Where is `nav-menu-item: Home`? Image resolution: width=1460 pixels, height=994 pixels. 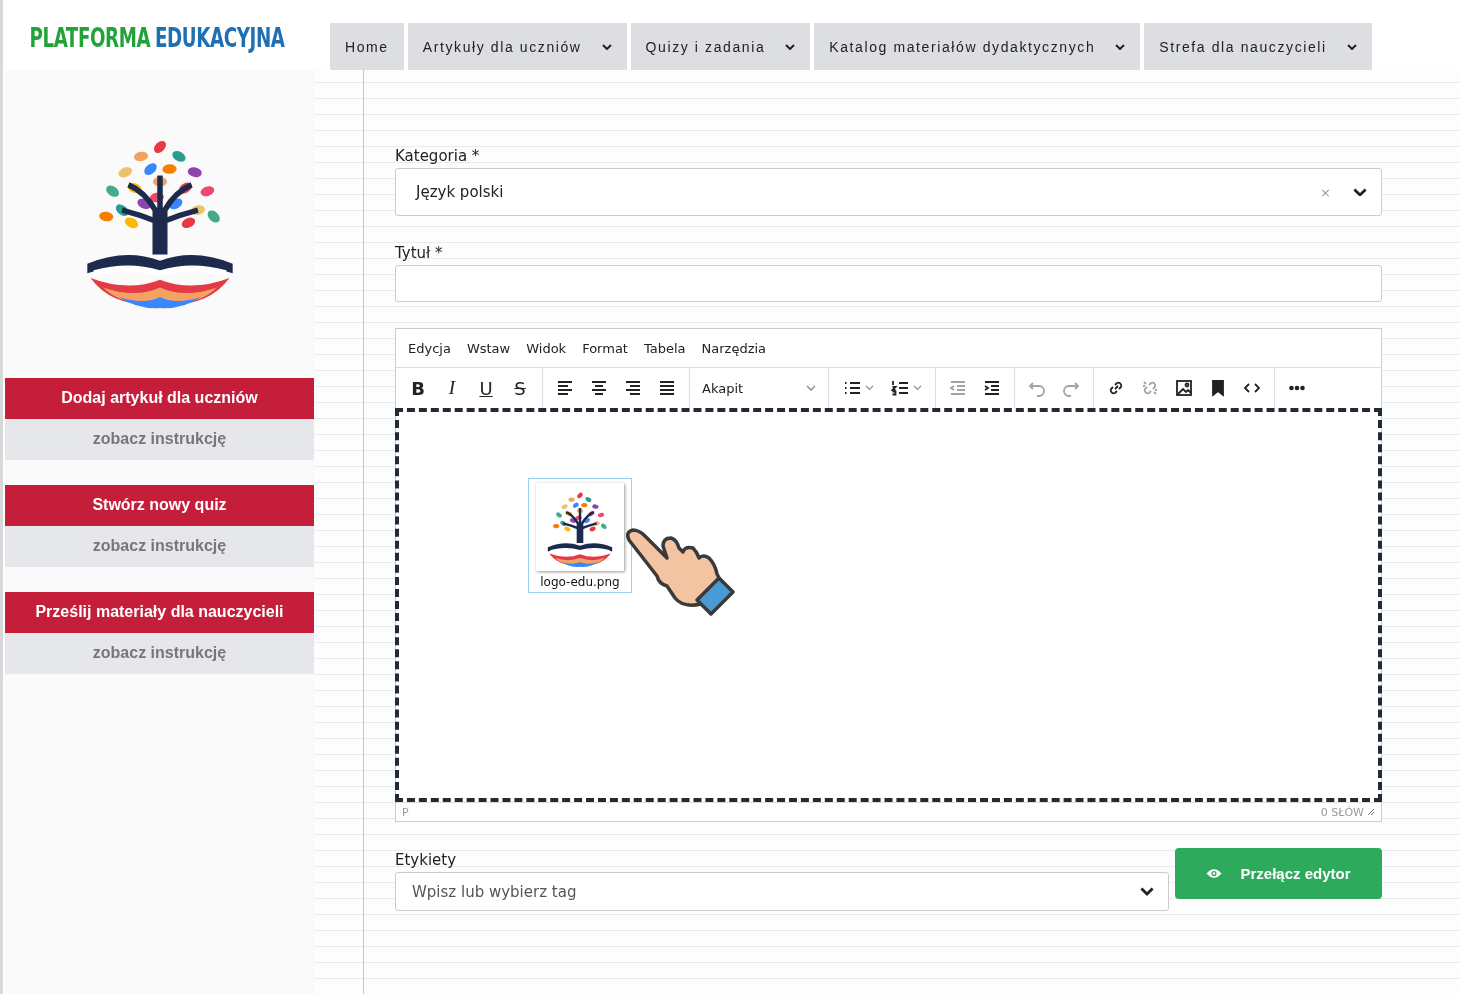
nav-menu-item: Home is located at coordinates (367, 46).